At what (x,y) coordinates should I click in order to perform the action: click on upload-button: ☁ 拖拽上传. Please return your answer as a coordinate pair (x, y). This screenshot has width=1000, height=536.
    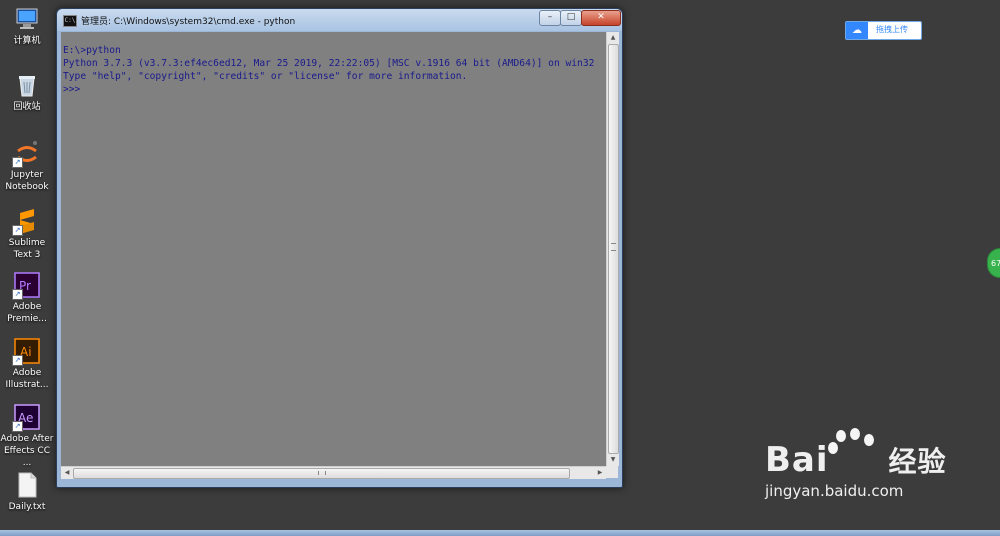
    Looking at the image, I should click on (883, 30).